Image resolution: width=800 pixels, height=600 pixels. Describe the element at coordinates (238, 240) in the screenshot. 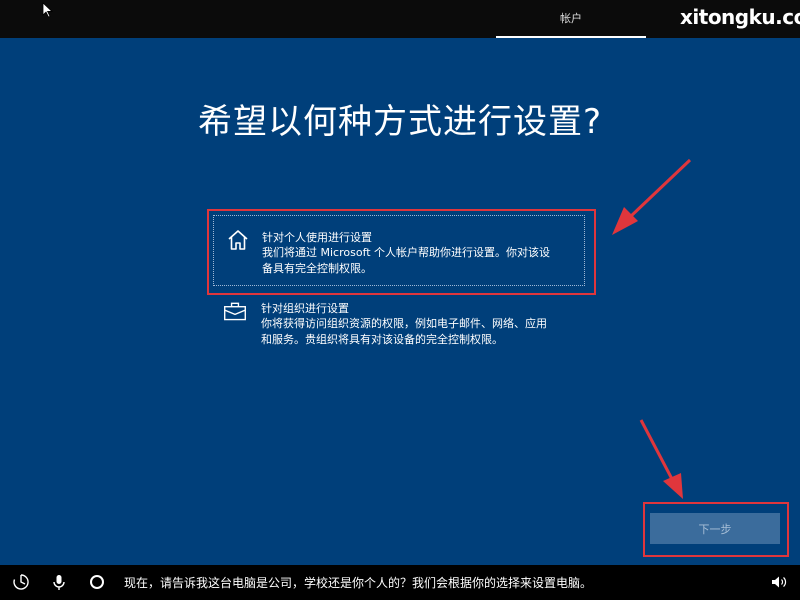

I see `home-icon` at that location.